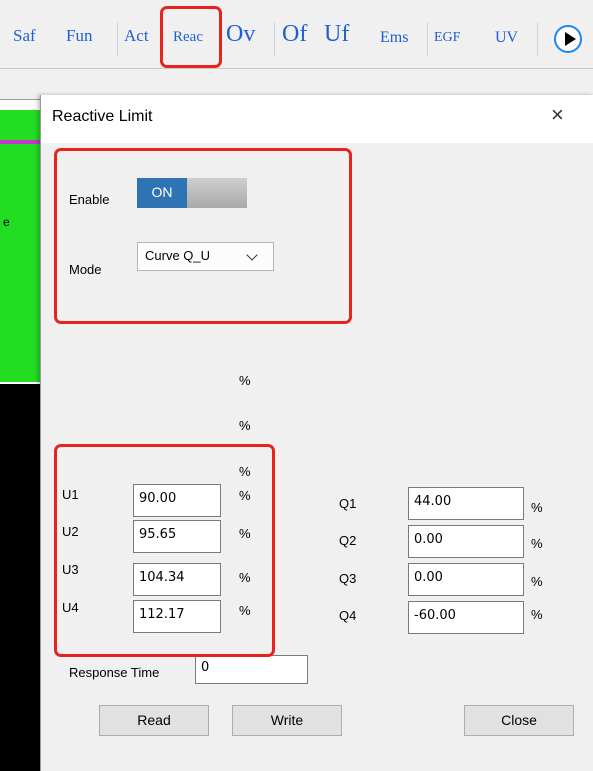 This screenshot has width=593, height=771. What do you see at coordinates (537, 614) in the screenshot?
I see `q4-percent: %` at bounding box center [537, 614].